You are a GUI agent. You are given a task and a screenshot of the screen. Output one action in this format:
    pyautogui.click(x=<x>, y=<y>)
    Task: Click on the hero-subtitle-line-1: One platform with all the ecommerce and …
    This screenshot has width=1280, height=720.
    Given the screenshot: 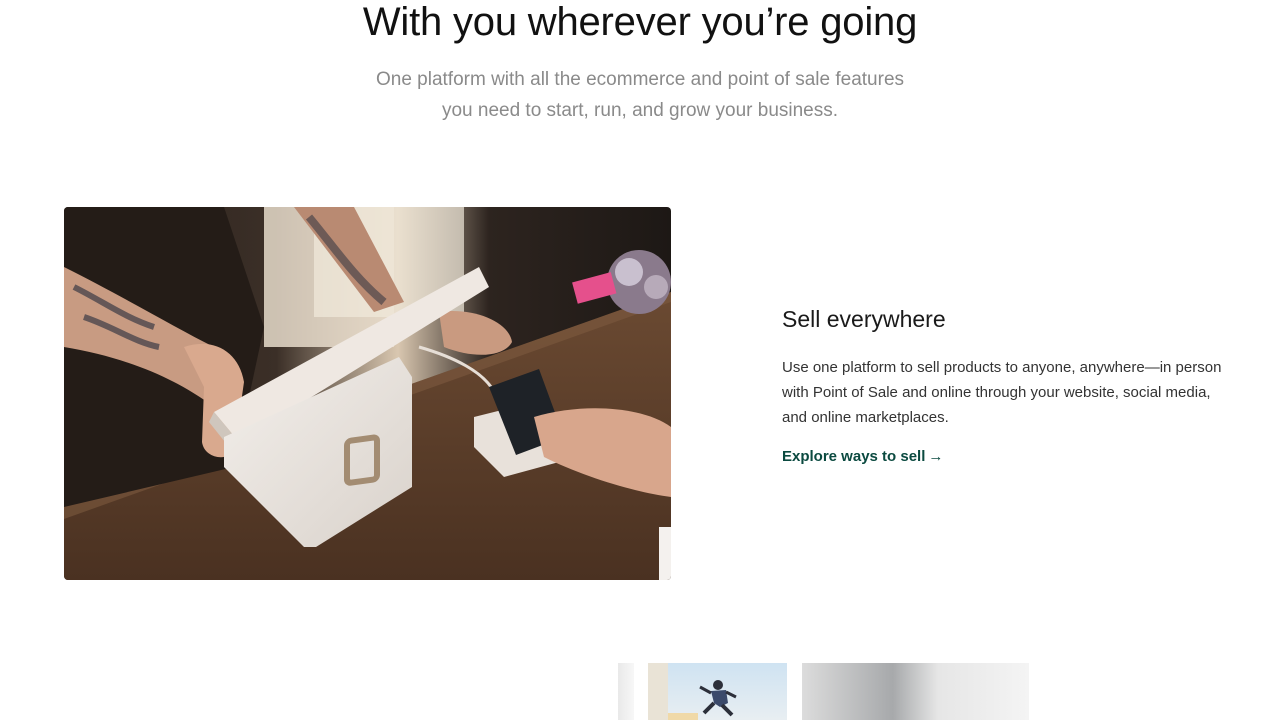 What is the action you would take?
    pyautogui.click(x=640, y=79)
    